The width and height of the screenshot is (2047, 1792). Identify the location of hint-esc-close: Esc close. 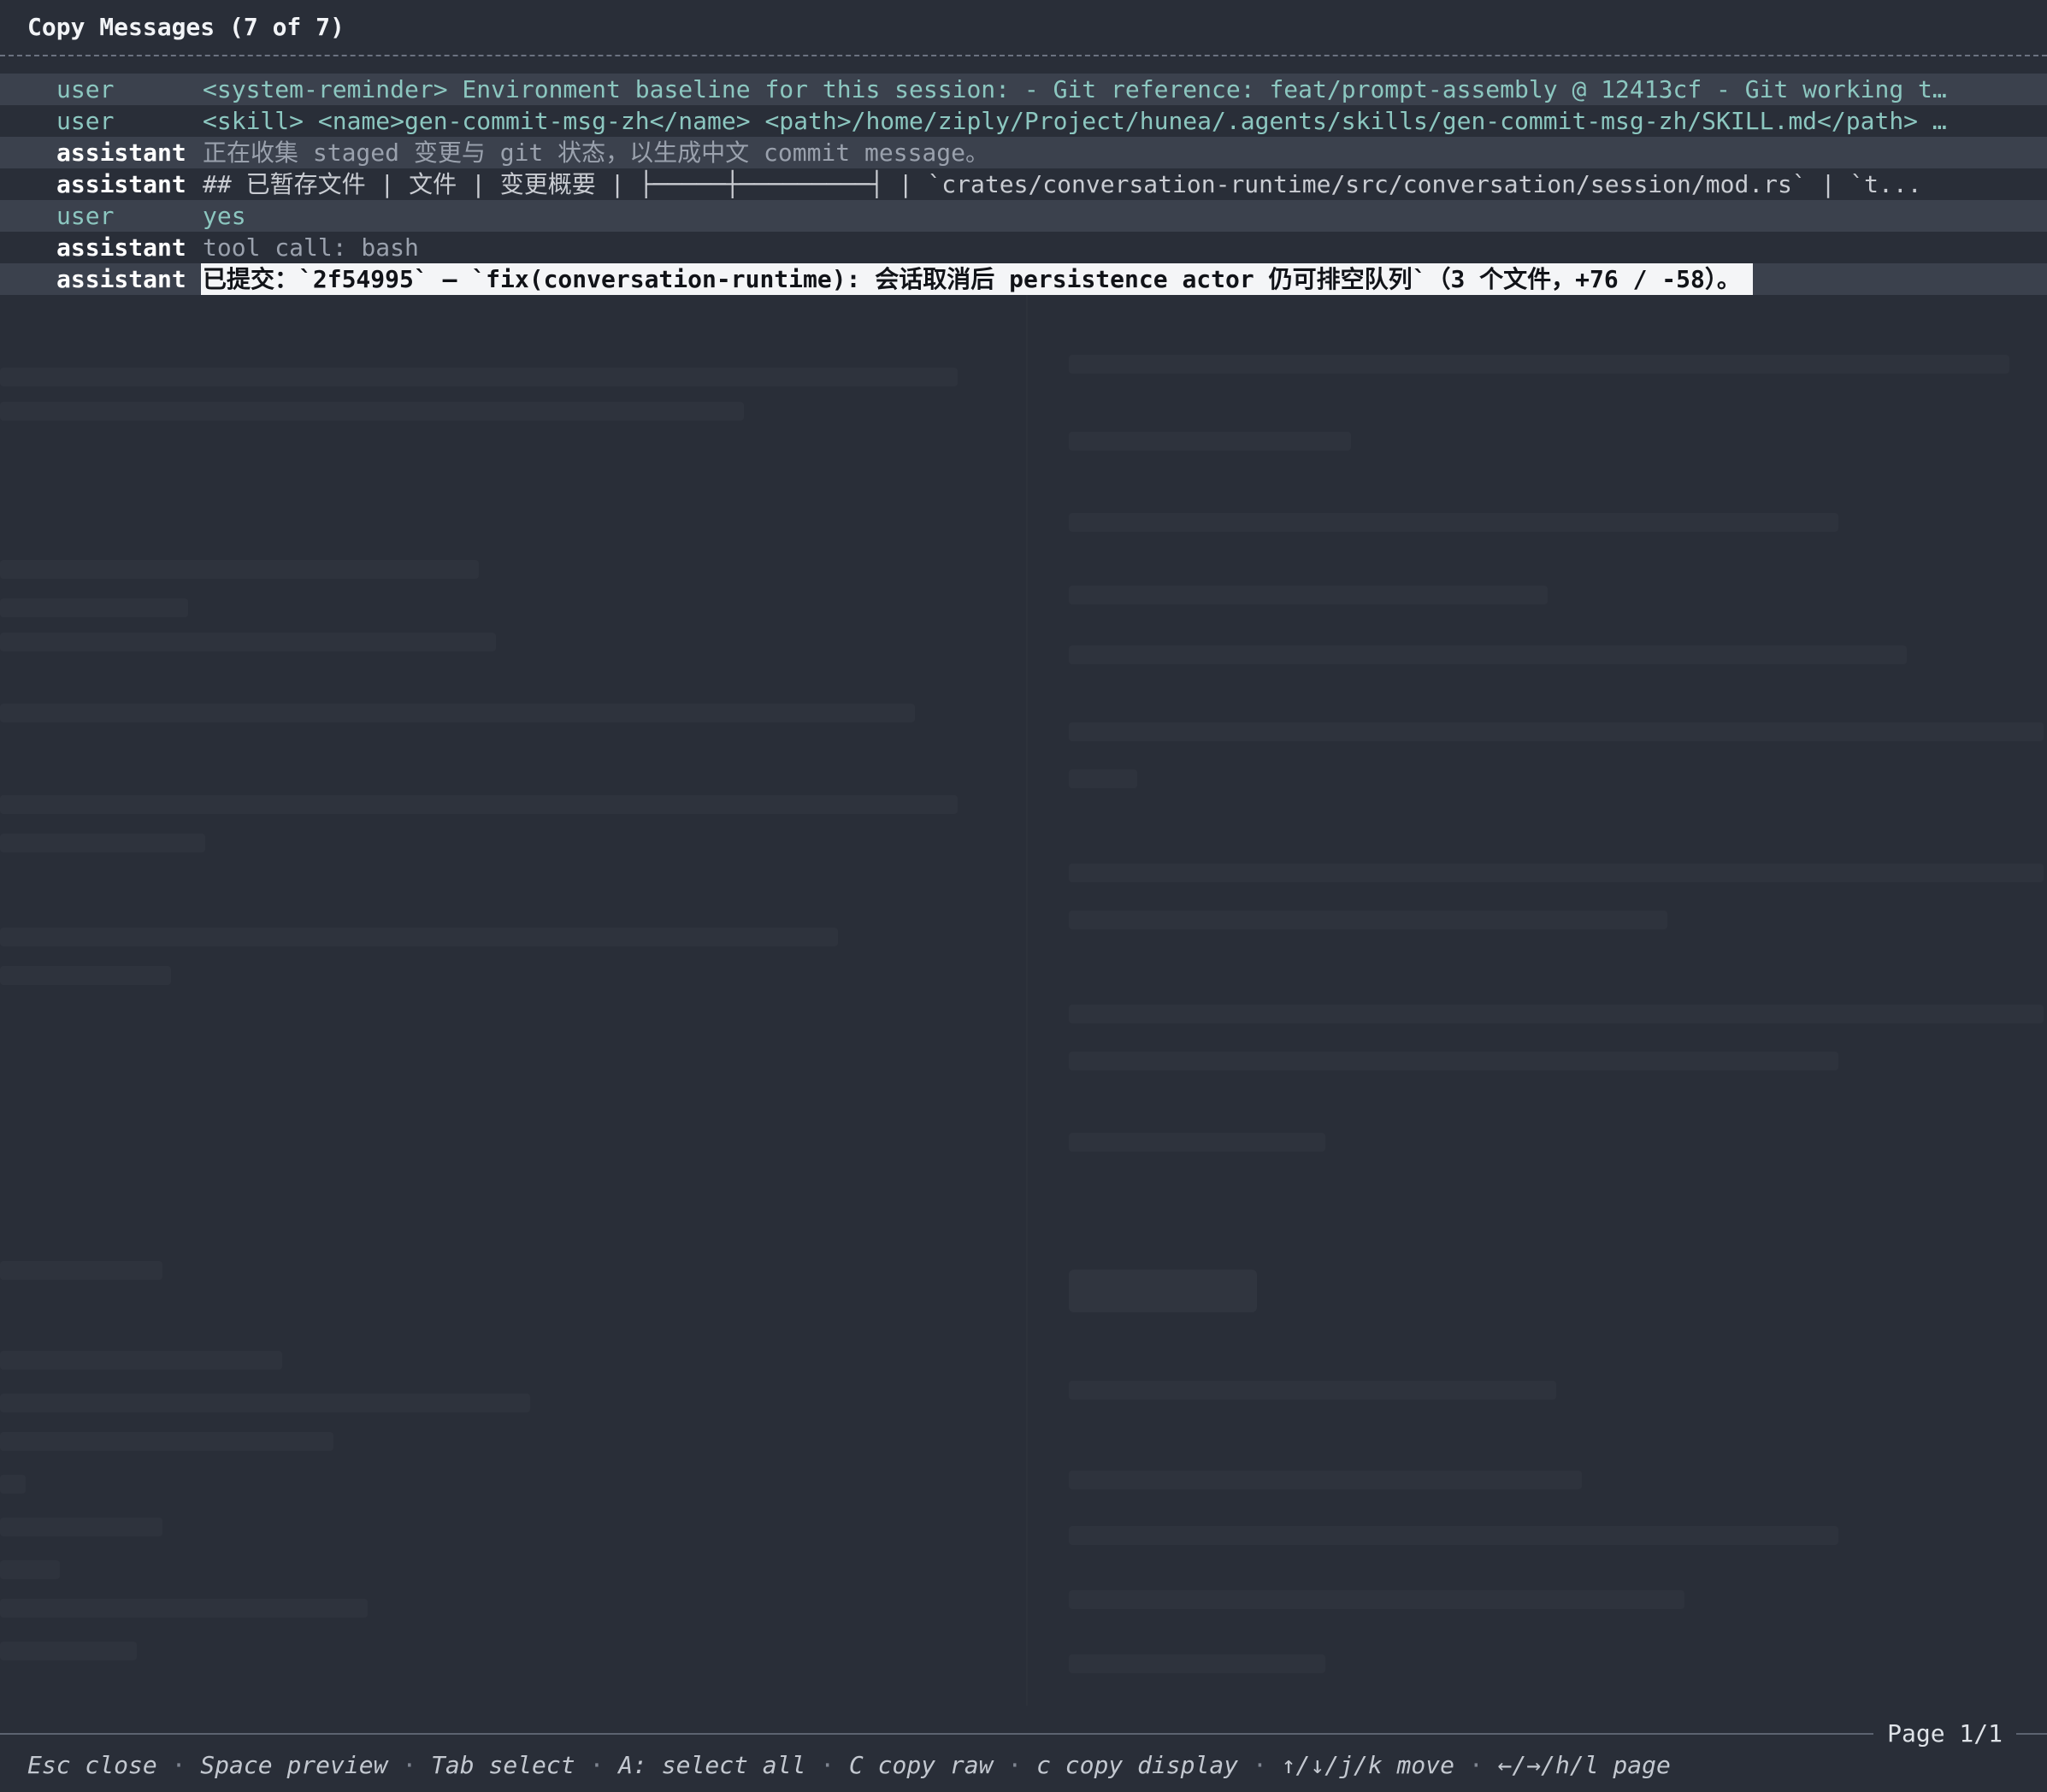
(92, 1765).